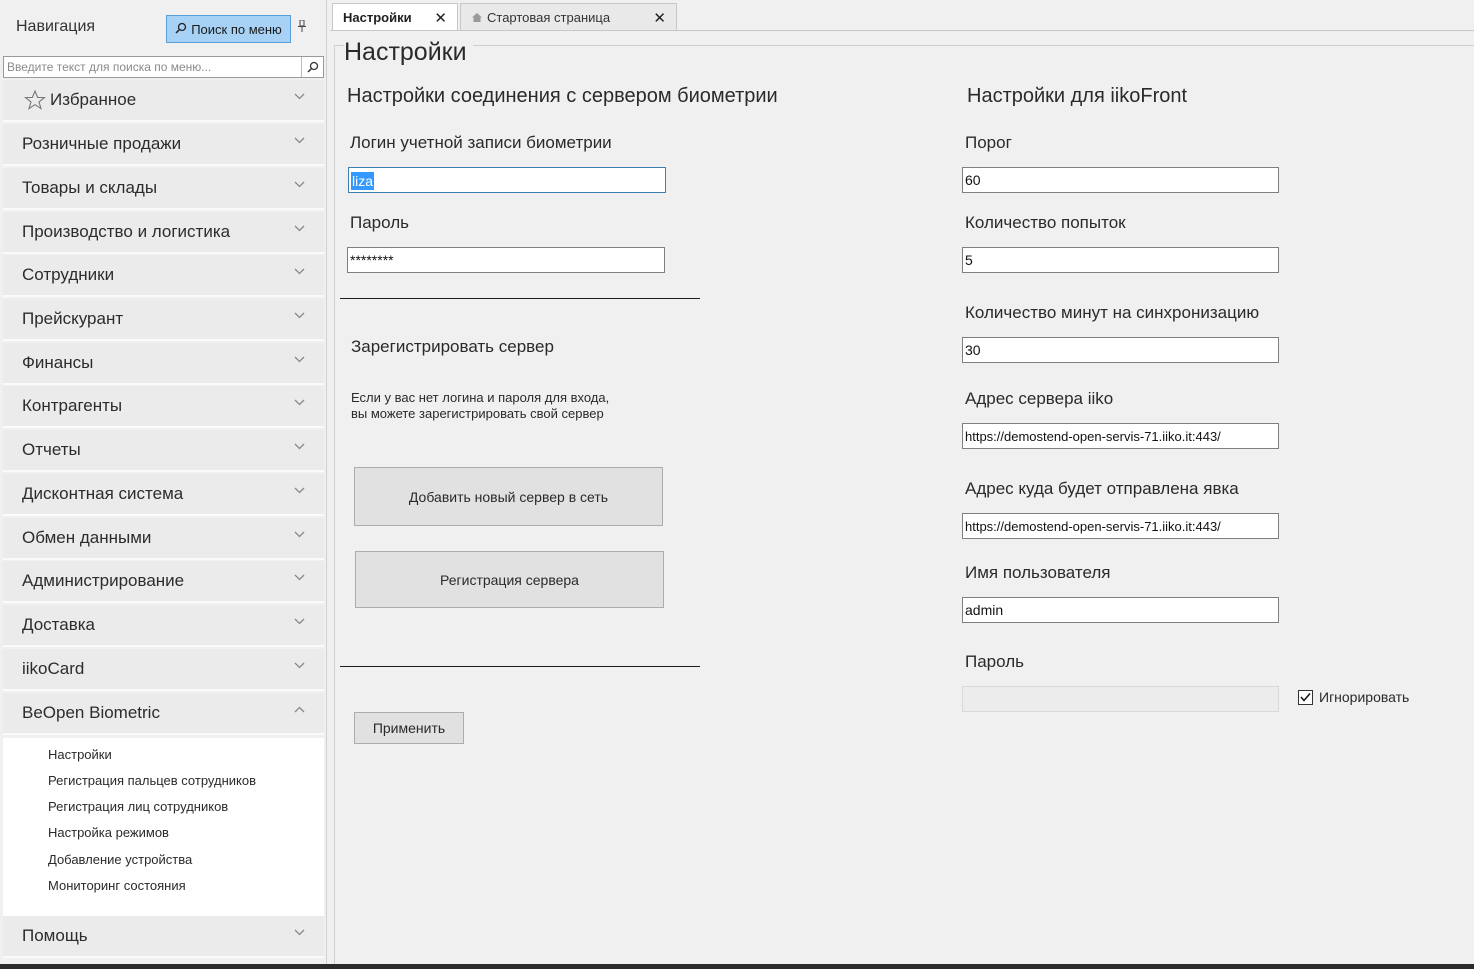 The height and width of the screenshot is (969, 1474). What do you see at coordinates (477, 17) in the screenshot?
I see `home-icon` at bounding box center [477, 17].